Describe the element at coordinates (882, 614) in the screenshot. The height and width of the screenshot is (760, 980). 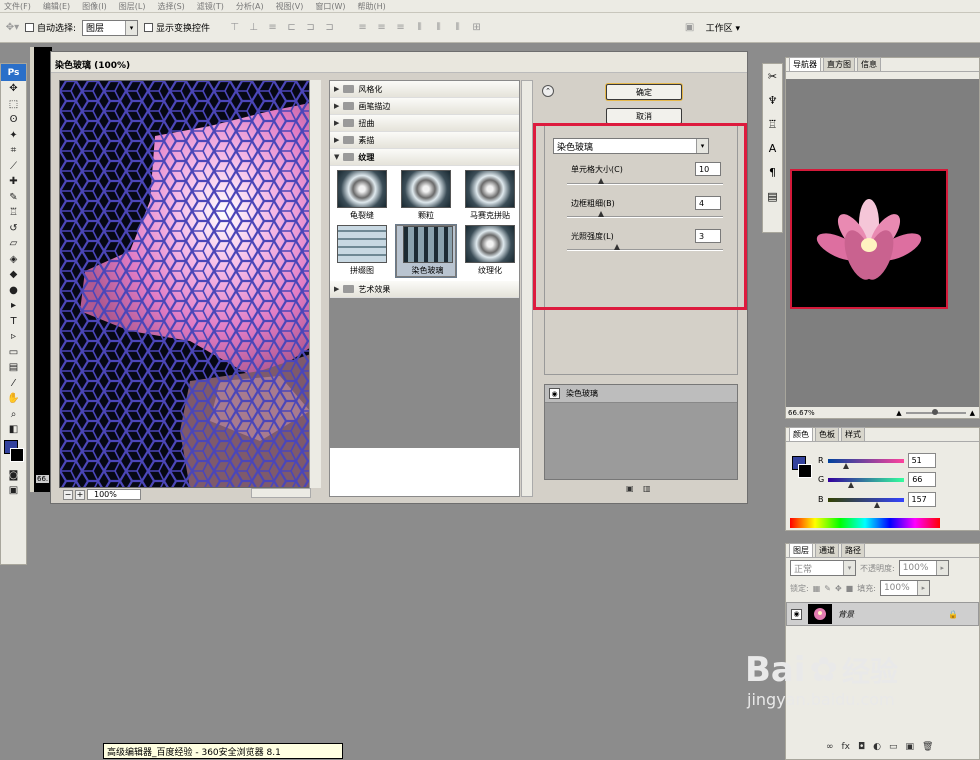
I see `layer-row-background: ◉ 背景 🔒` at that location.